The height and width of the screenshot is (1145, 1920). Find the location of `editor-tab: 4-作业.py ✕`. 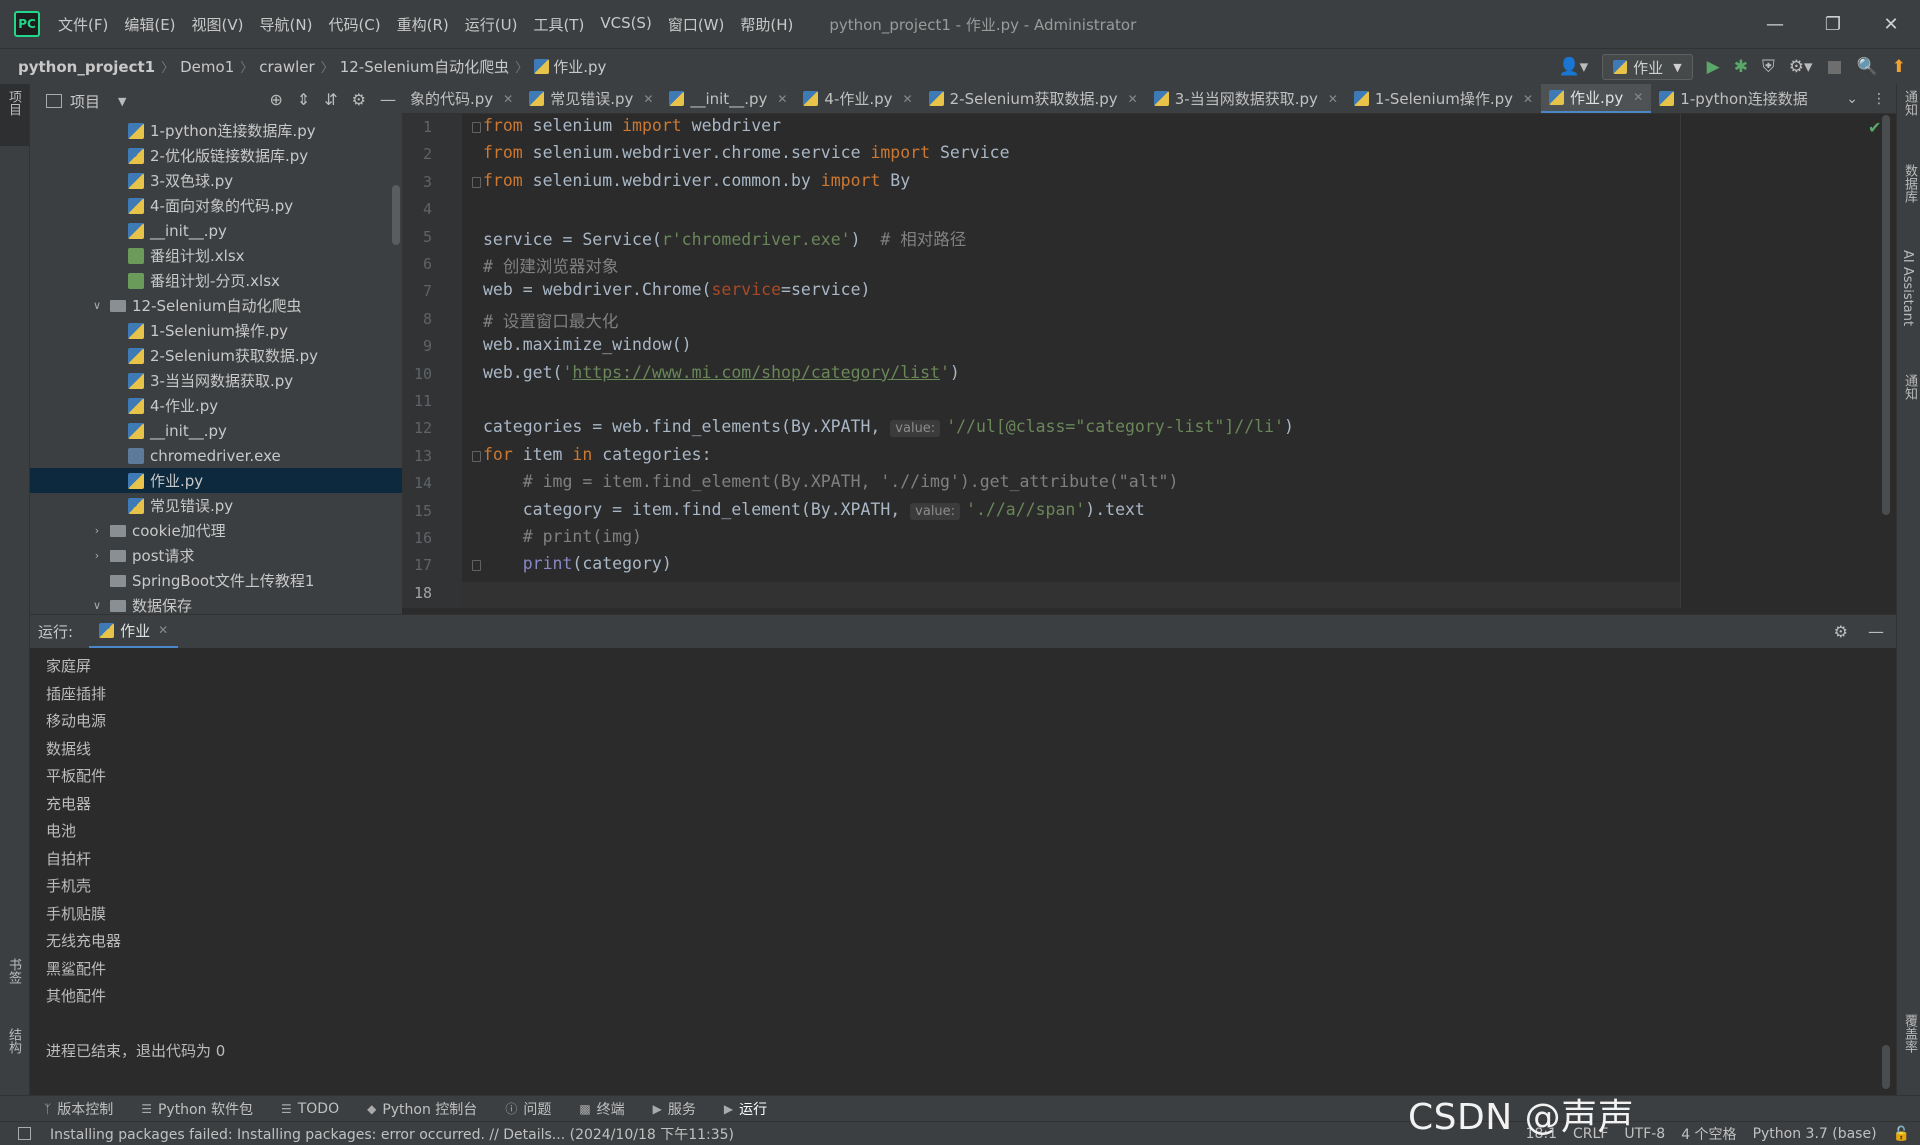

editor-tab: 4-作业.py ✕ is located at coordinates (857, 98).